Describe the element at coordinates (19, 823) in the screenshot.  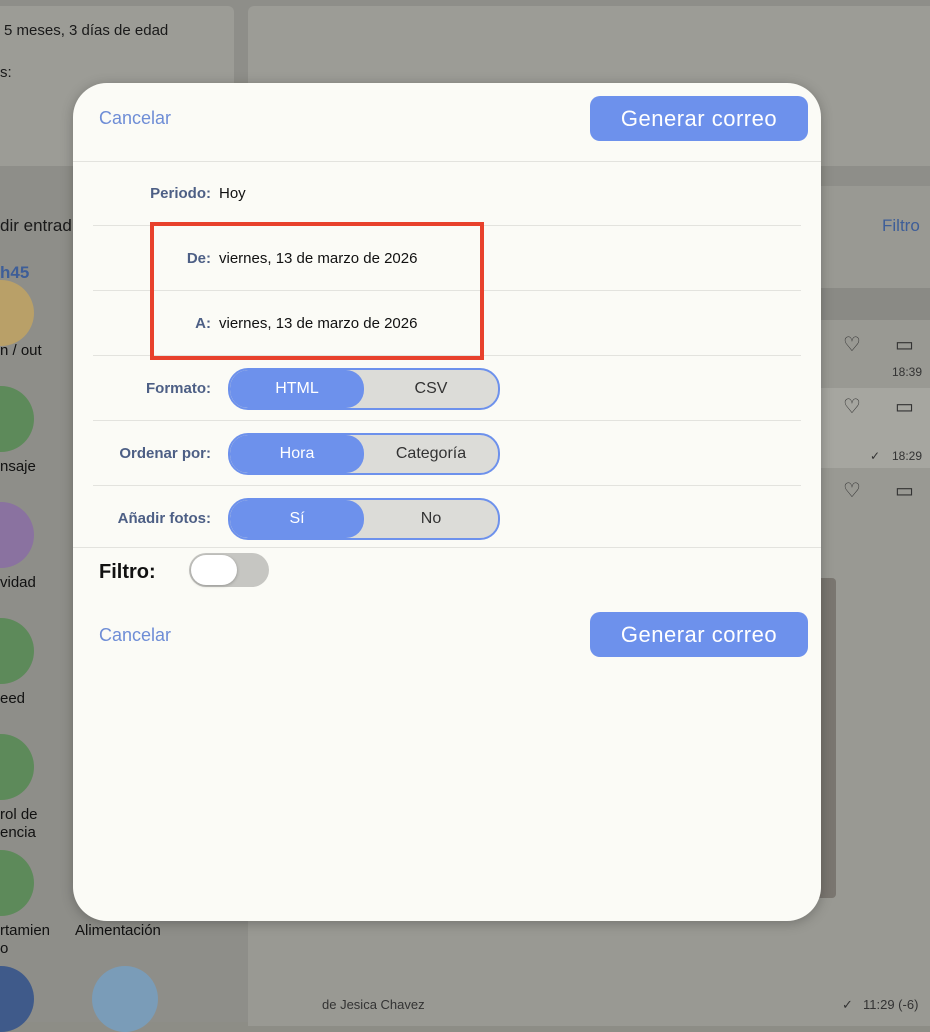
I see `attendance-label: rol de encia` at that location.